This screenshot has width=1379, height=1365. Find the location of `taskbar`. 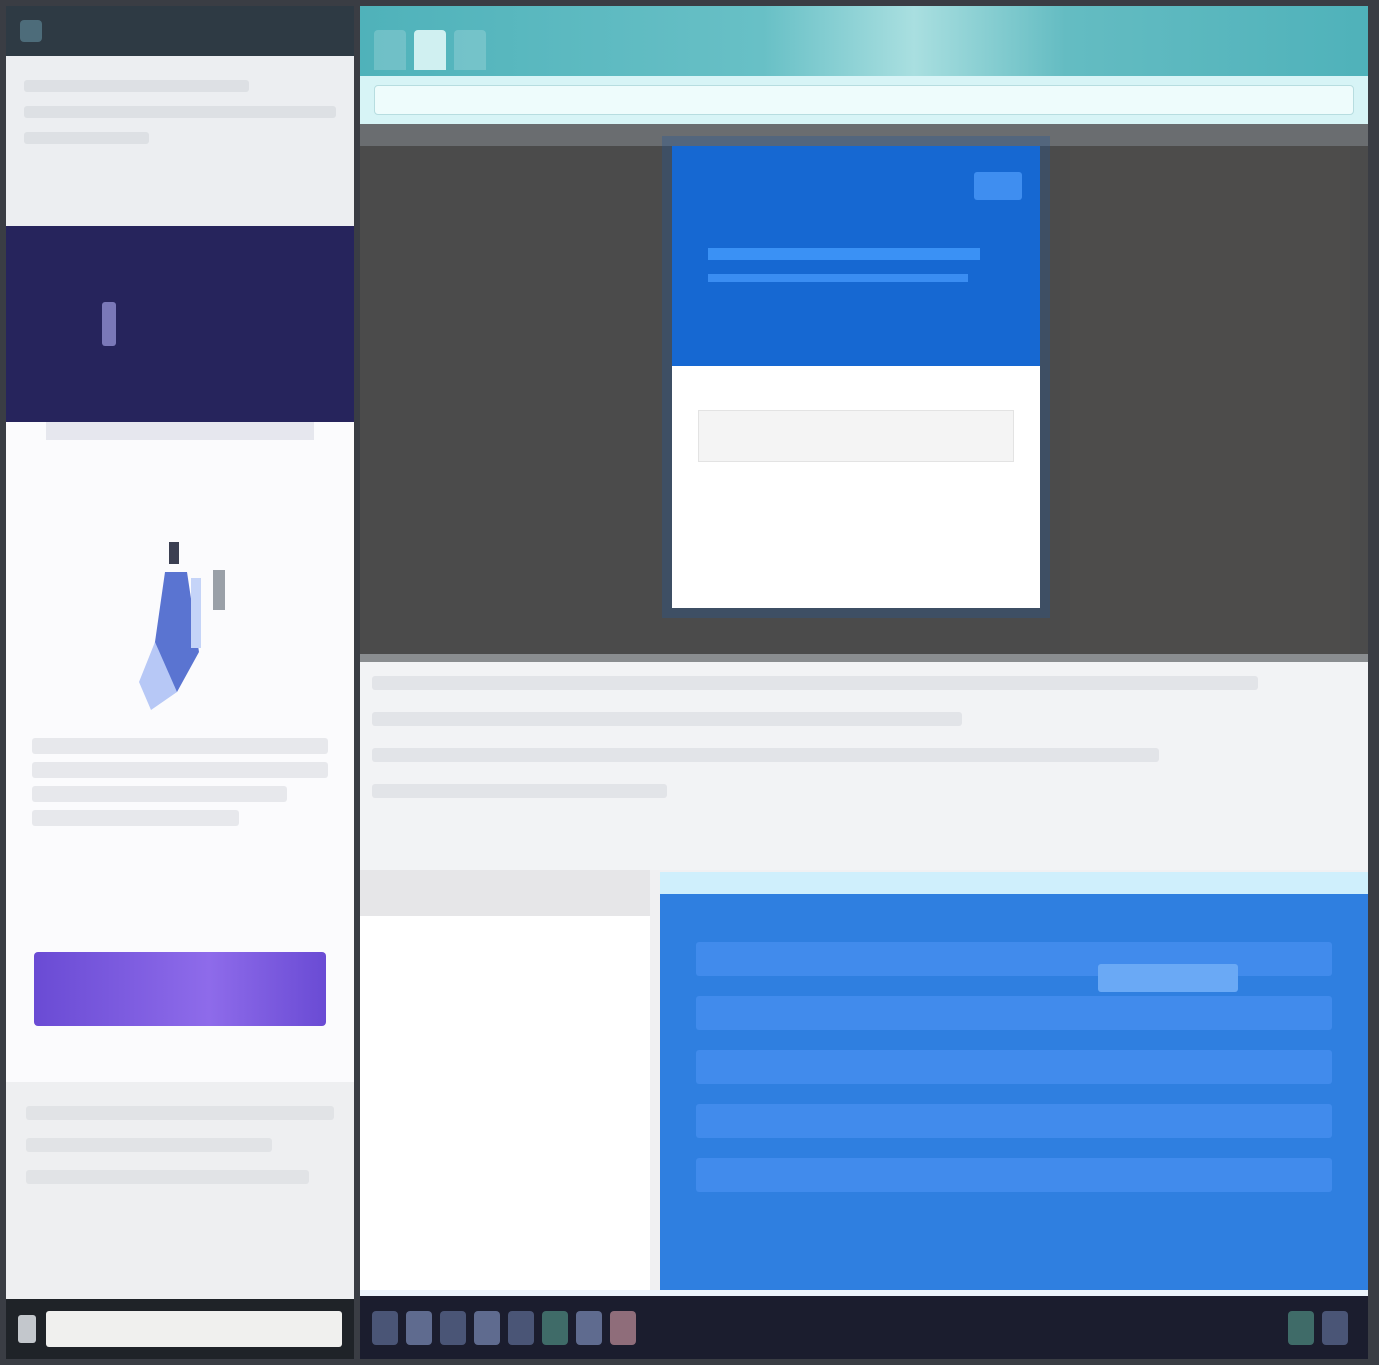

taskbar is located at coordinates (864, 1327).